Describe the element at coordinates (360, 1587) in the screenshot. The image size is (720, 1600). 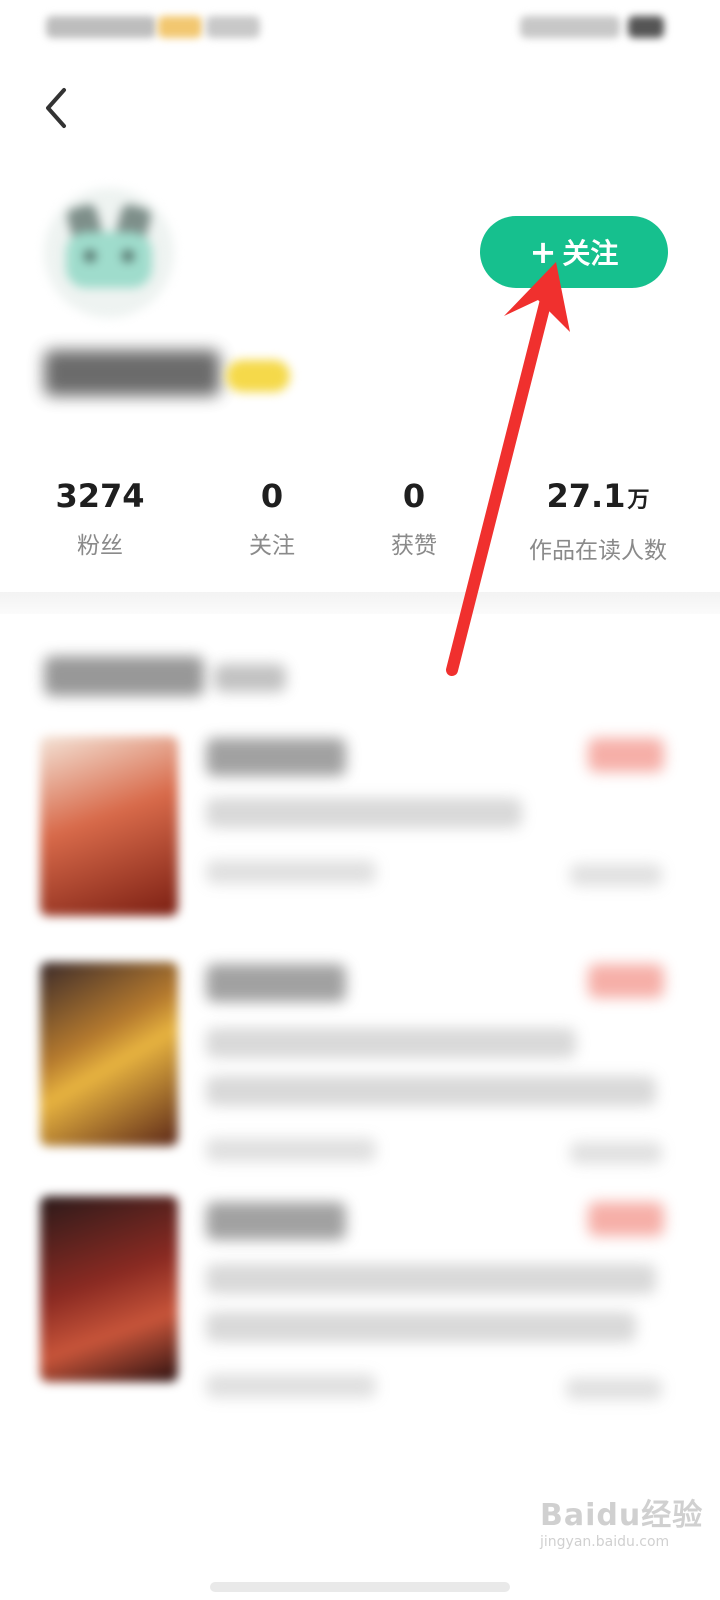
I see `home-indicator` at that location.